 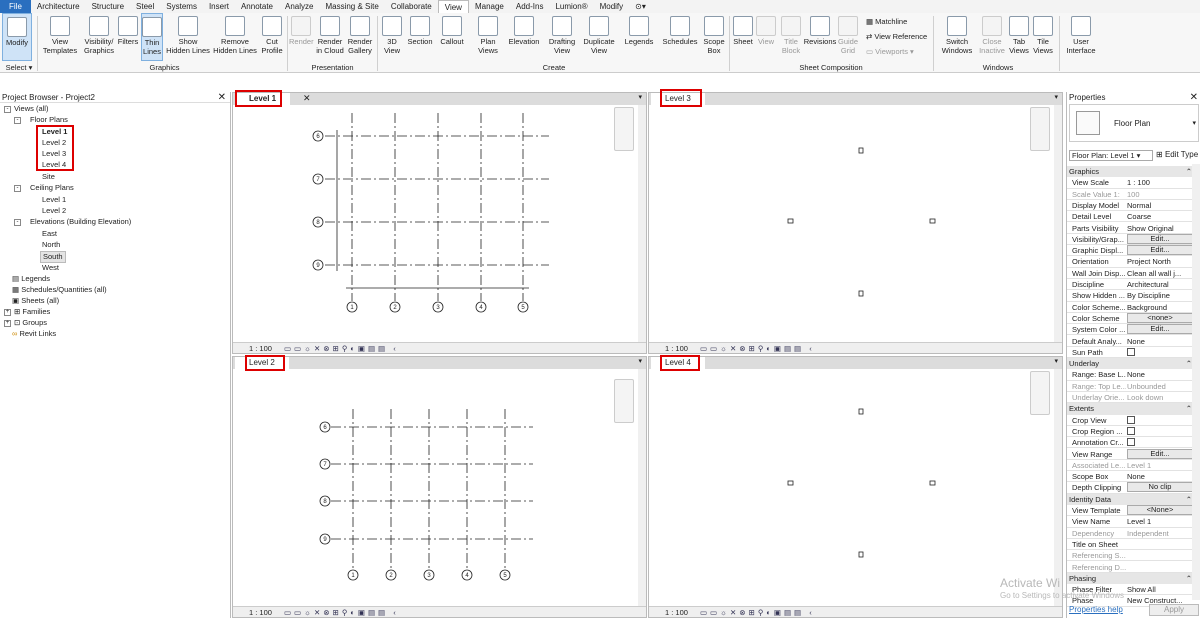 I want to click on instance-selector: Floor Plan: Level 1 ▾, so click(x=1111, y=155).